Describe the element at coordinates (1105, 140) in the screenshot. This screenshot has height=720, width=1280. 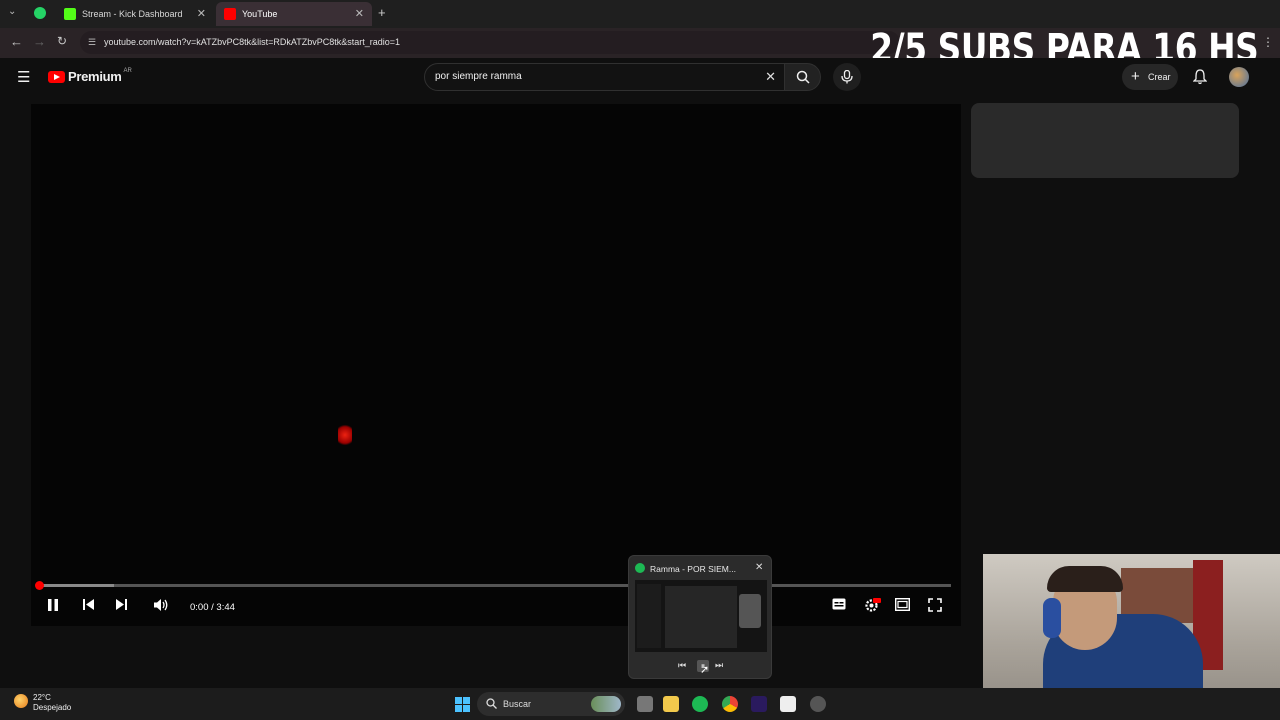
I see `sidebar-placeholder-card` at that location.